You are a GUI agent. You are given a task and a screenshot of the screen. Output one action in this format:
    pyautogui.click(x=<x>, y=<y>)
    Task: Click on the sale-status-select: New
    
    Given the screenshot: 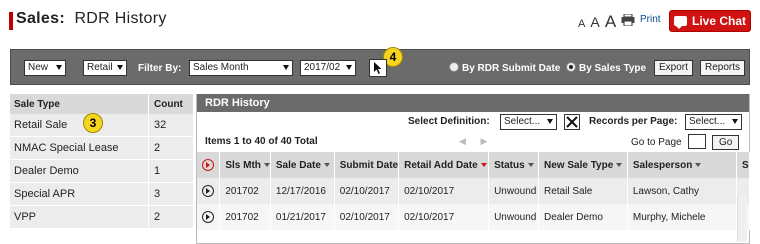 What is the action you would take?
    pyautogui.click(x=45, y=68)
    